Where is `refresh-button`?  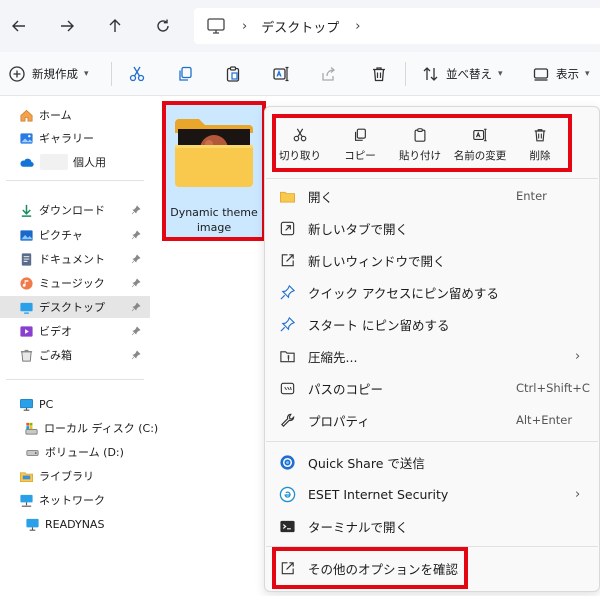
refresh-button is located at coordinates (163, 26).